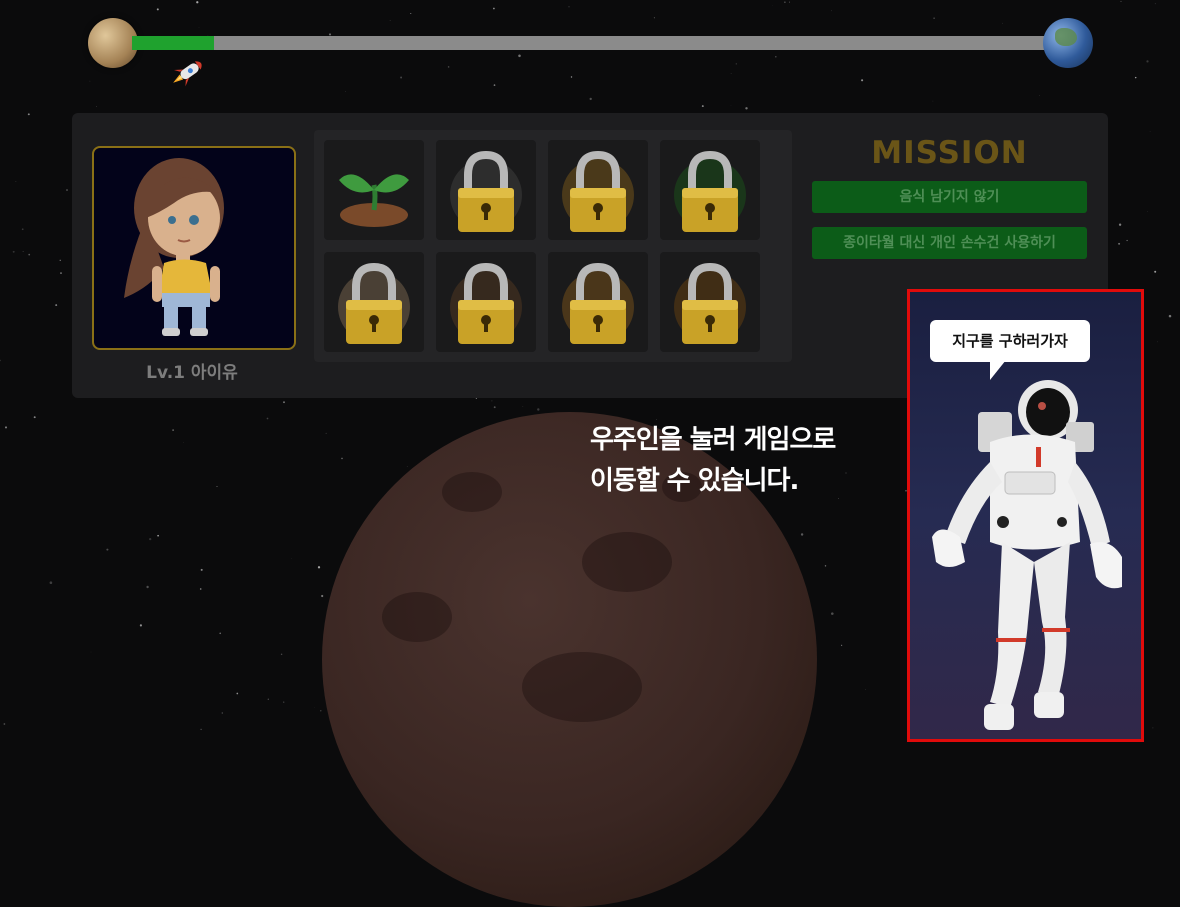 The width and height of the screenshot is (1180, 907). I want to click on instruction-text: 우주인을 눌러 게임으로 이동할 수 있습니다., so click(750, 461).